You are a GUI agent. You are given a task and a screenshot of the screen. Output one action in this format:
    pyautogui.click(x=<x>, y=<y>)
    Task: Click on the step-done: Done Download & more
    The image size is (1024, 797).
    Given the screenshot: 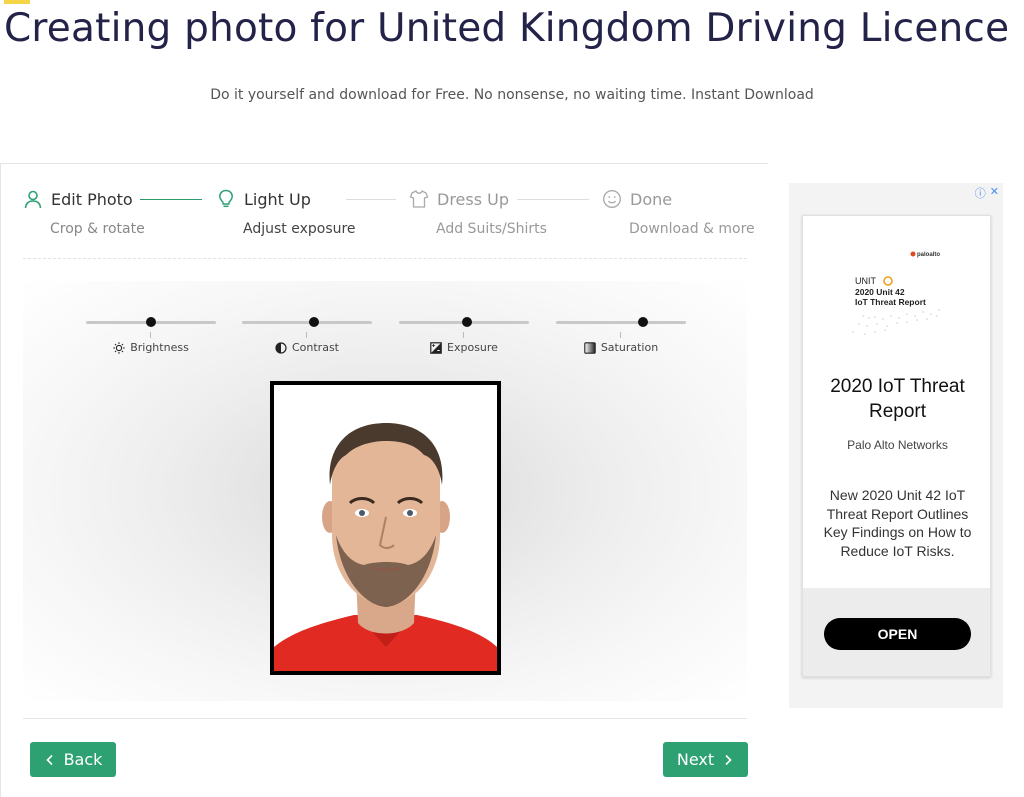 What is the action you would take?
    pyautogui.click(x=678, y=211)
    